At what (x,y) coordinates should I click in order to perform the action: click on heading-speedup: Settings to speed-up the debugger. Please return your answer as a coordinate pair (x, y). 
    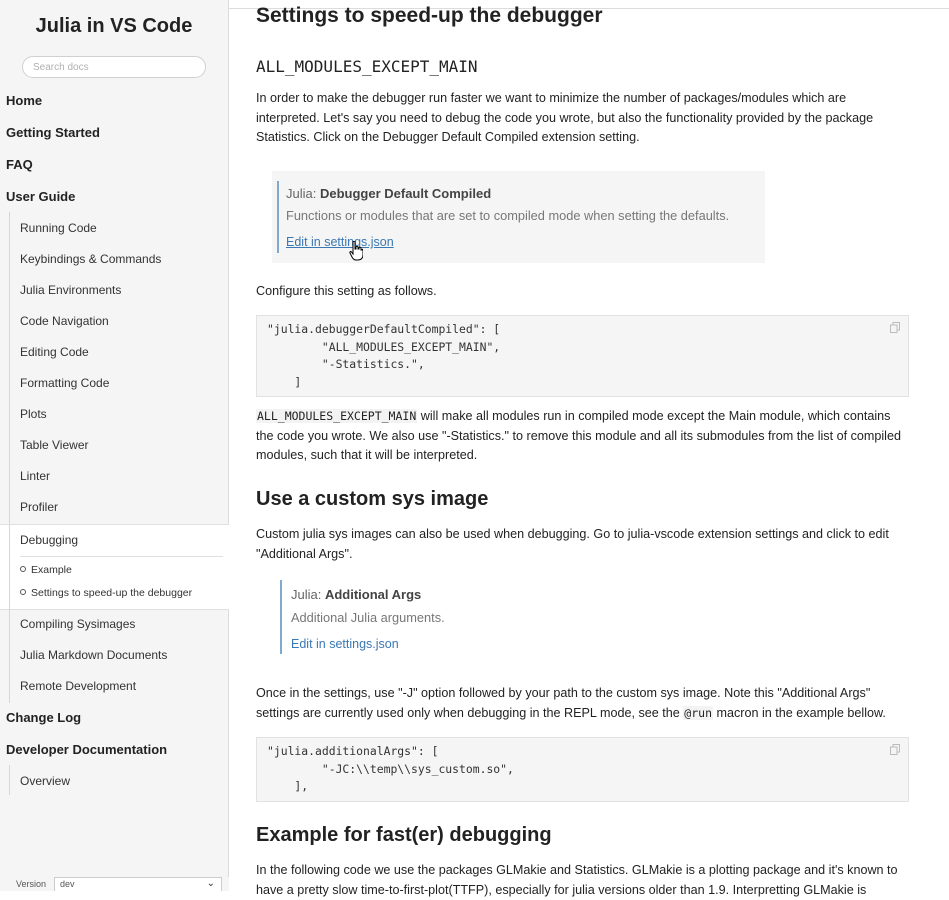
    Looking at the image, I should click on (429, 15).